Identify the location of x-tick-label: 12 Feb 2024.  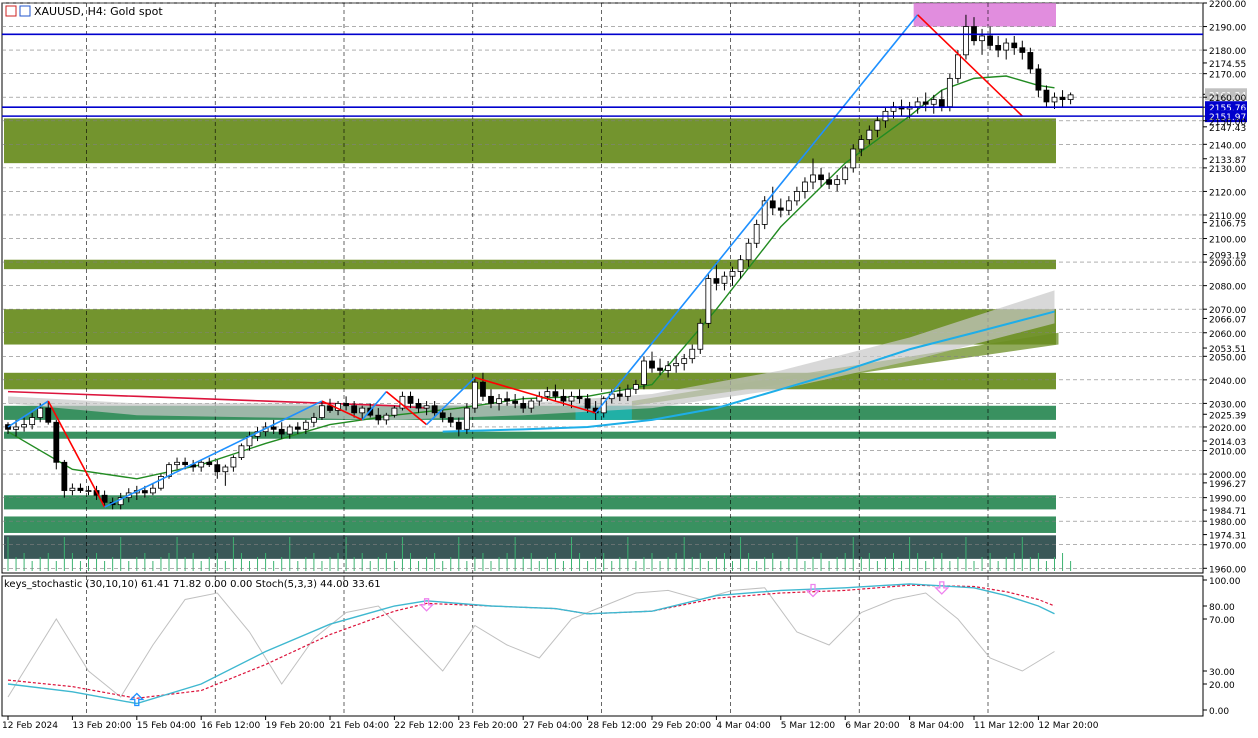
(30, 726).